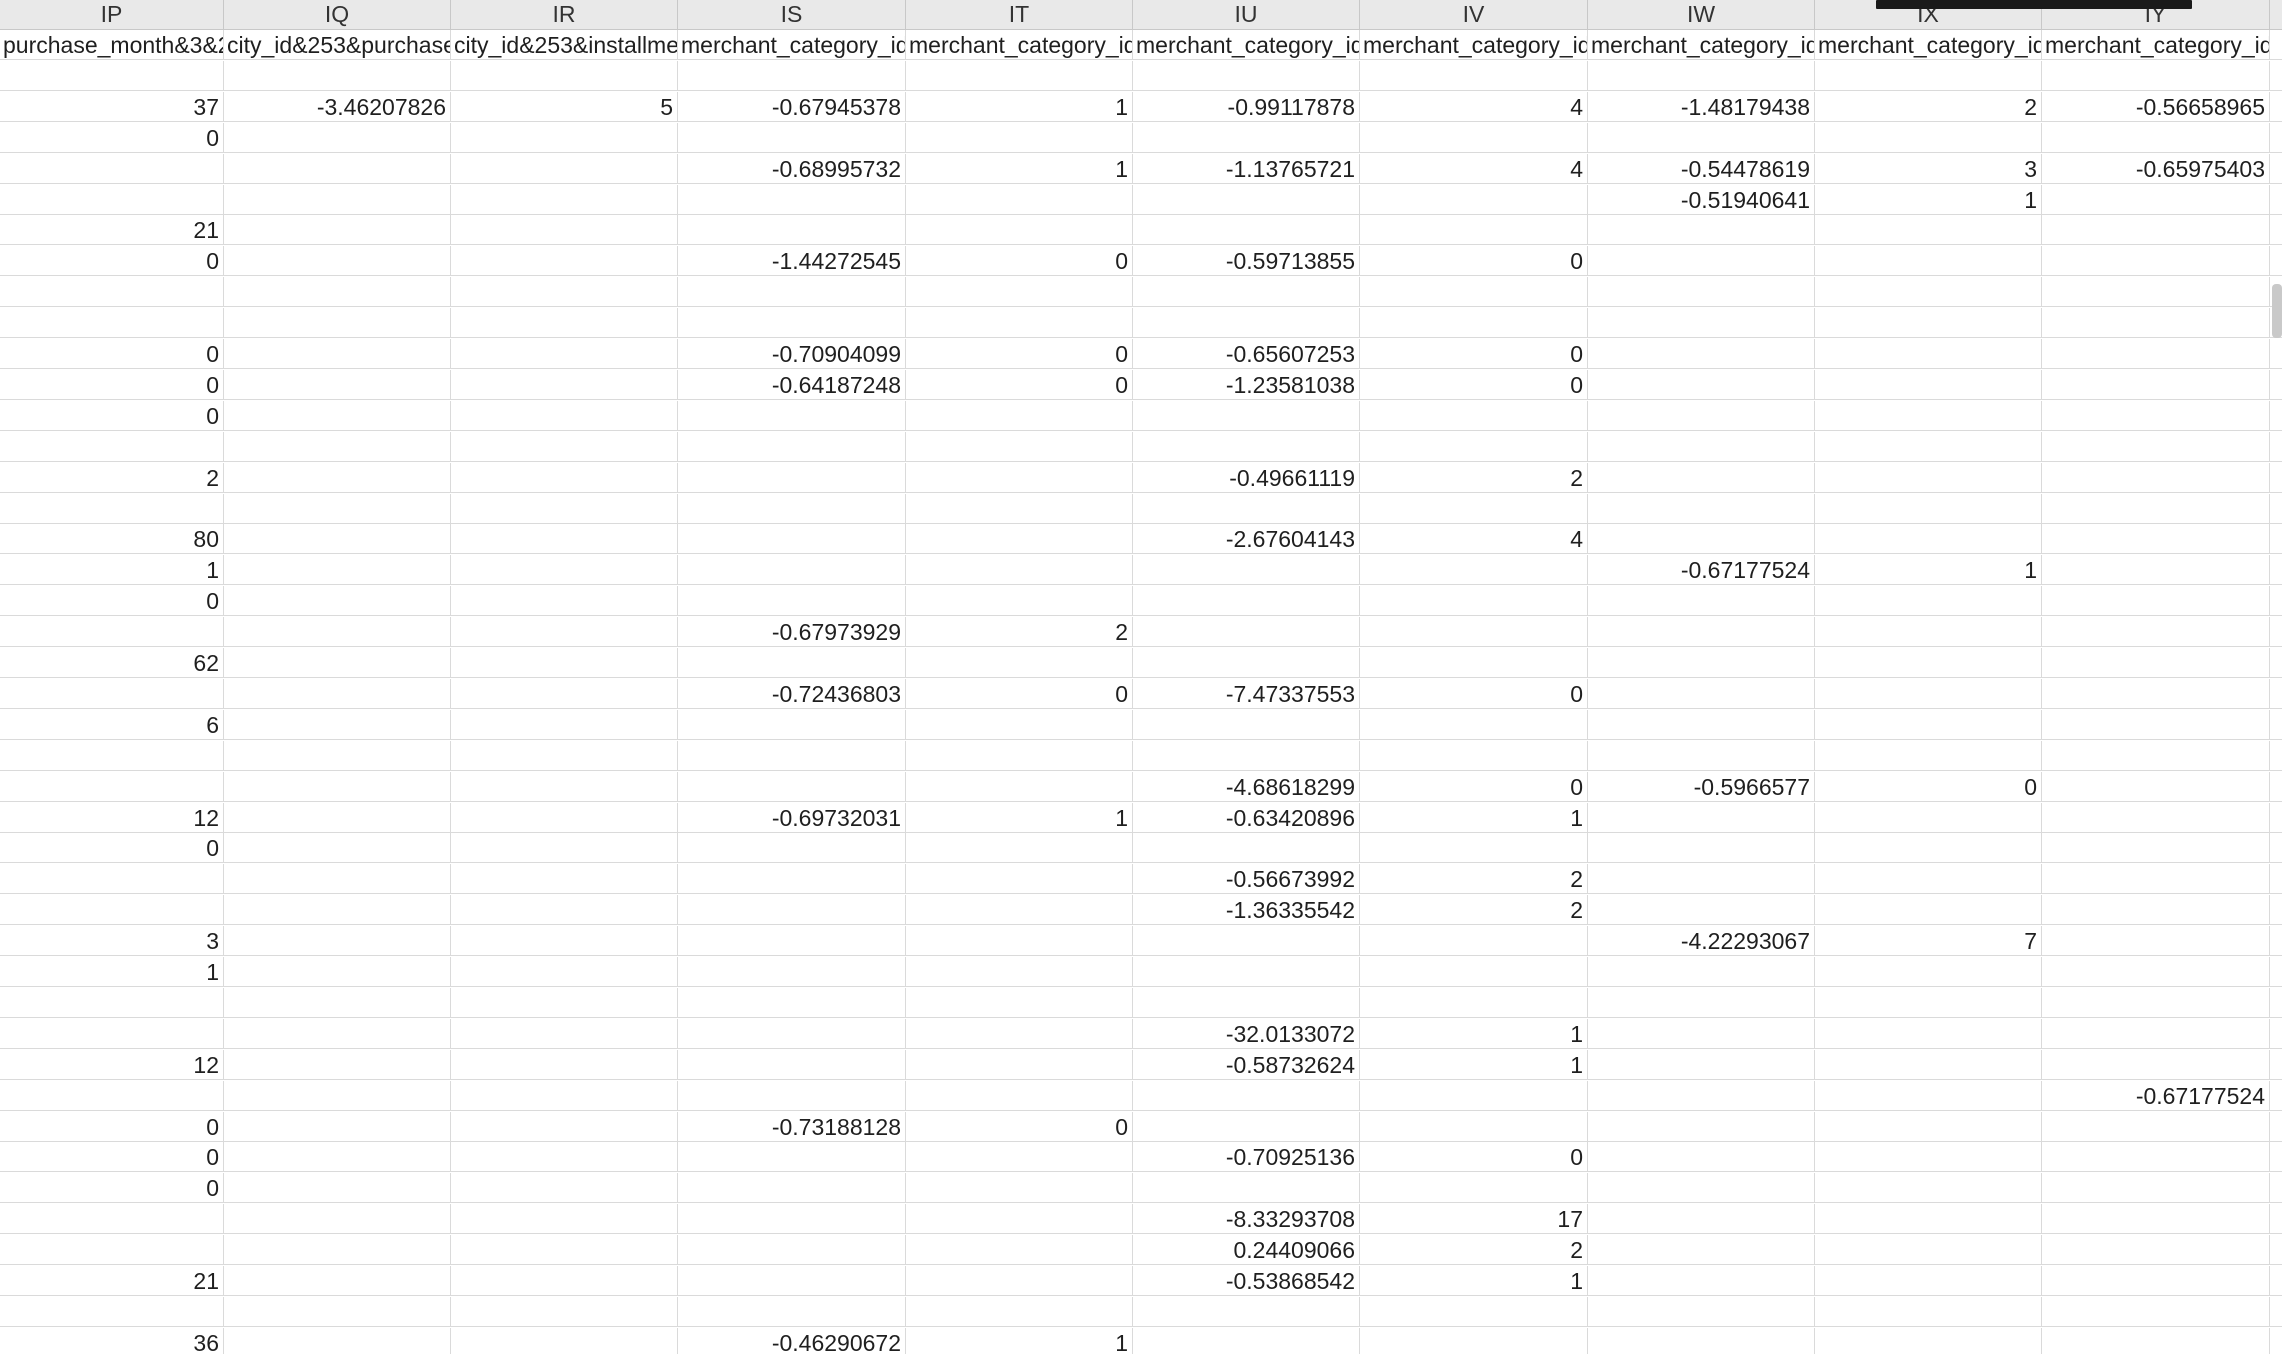  What do you see at coordinates (2277, 311) in the screenshot?
I see `vertical-scrollbar-thumb` at bounding box center [2277, 311].